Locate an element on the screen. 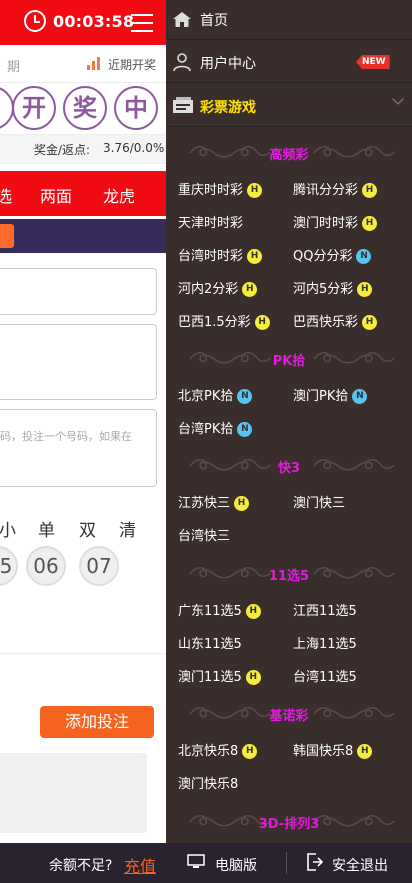 The image size is (412, 883). game-item-label: 天津时时彩 is located at coordinates (211, 223).